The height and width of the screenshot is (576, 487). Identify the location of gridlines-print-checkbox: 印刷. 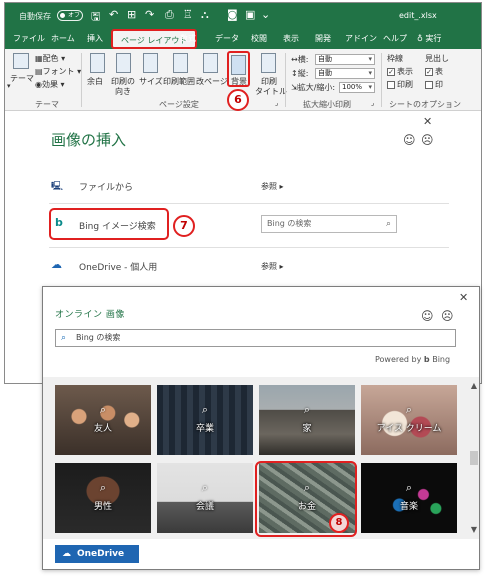
(400, 84).